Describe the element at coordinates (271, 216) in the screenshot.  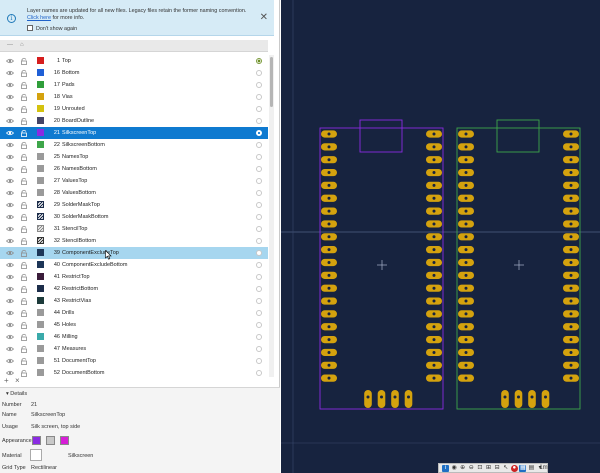
I see `layer-list-scrollbar` at that location.